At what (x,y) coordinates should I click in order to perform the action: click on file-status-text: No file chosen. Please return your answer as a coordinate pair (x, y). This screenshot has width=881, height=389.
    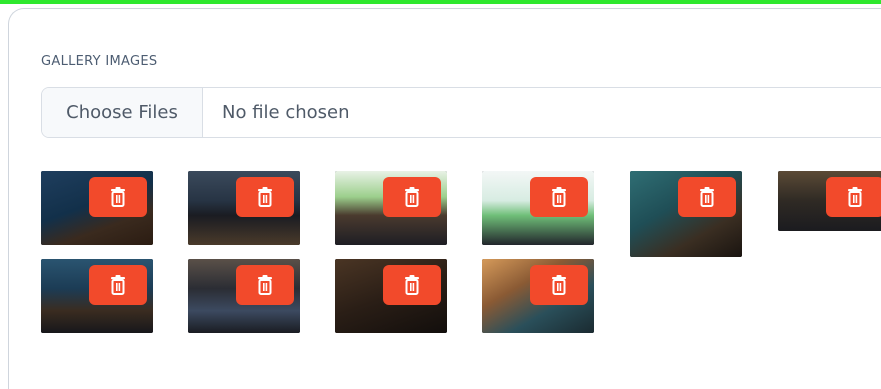
    Looking at the image, I should click on (286, 112).